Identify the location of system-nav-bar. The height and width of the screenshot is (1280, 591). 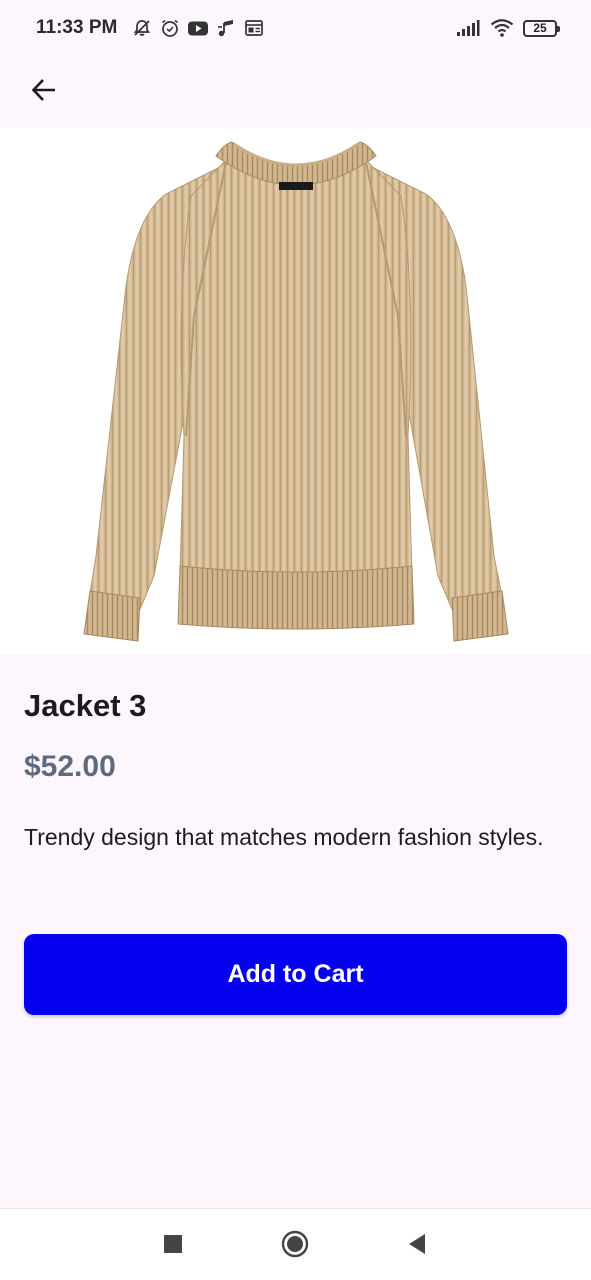
(295, 1244).